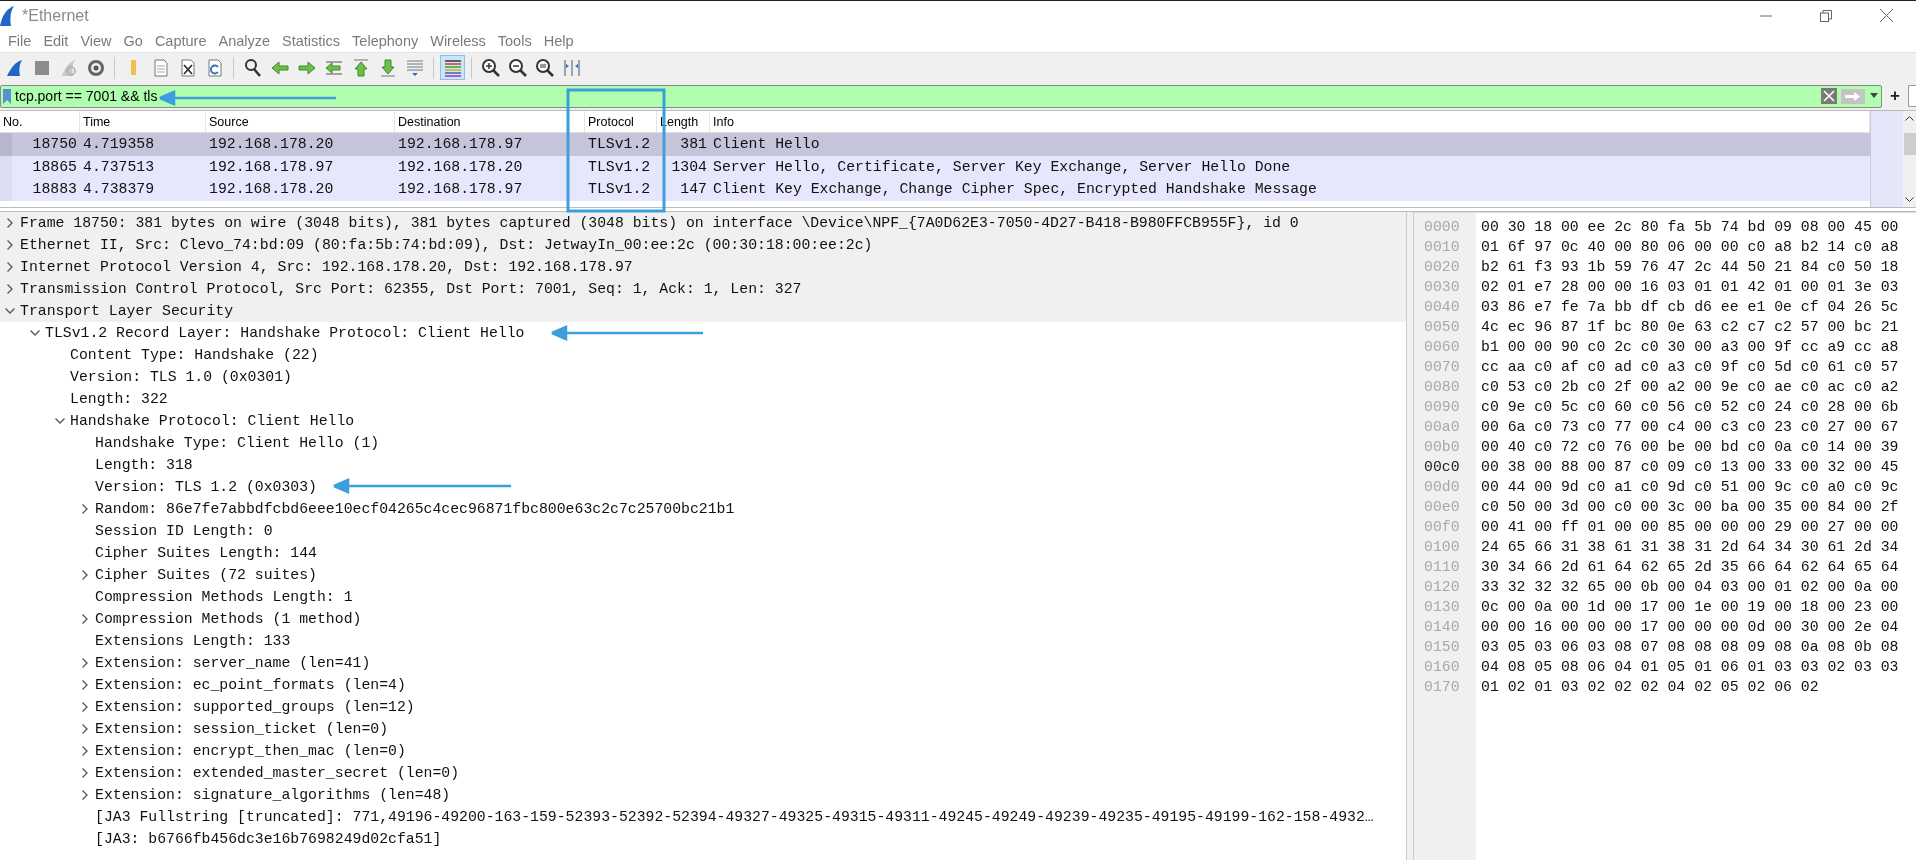 This screenshot has height=860, width=1916. Describe the element at coordinates (277, 773) in the screenshot. I see `tree-item-label: Extension: extended_master_secret (len=0)` at that location.